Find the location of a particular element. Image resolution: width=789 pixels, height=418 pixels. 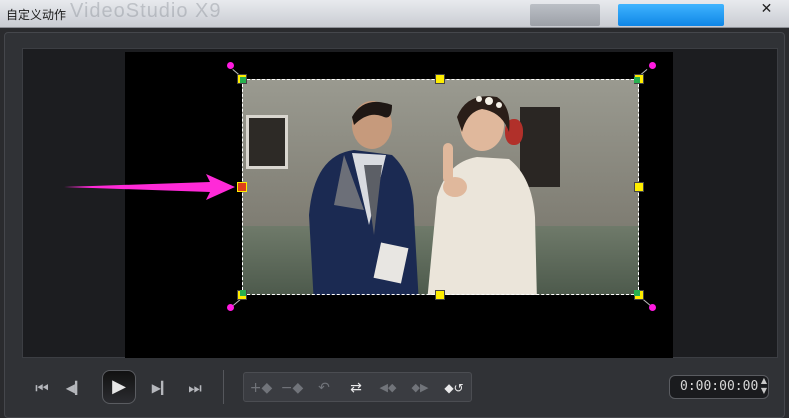

rotate-handle-bottom-right is located at coordinates (652, 307).